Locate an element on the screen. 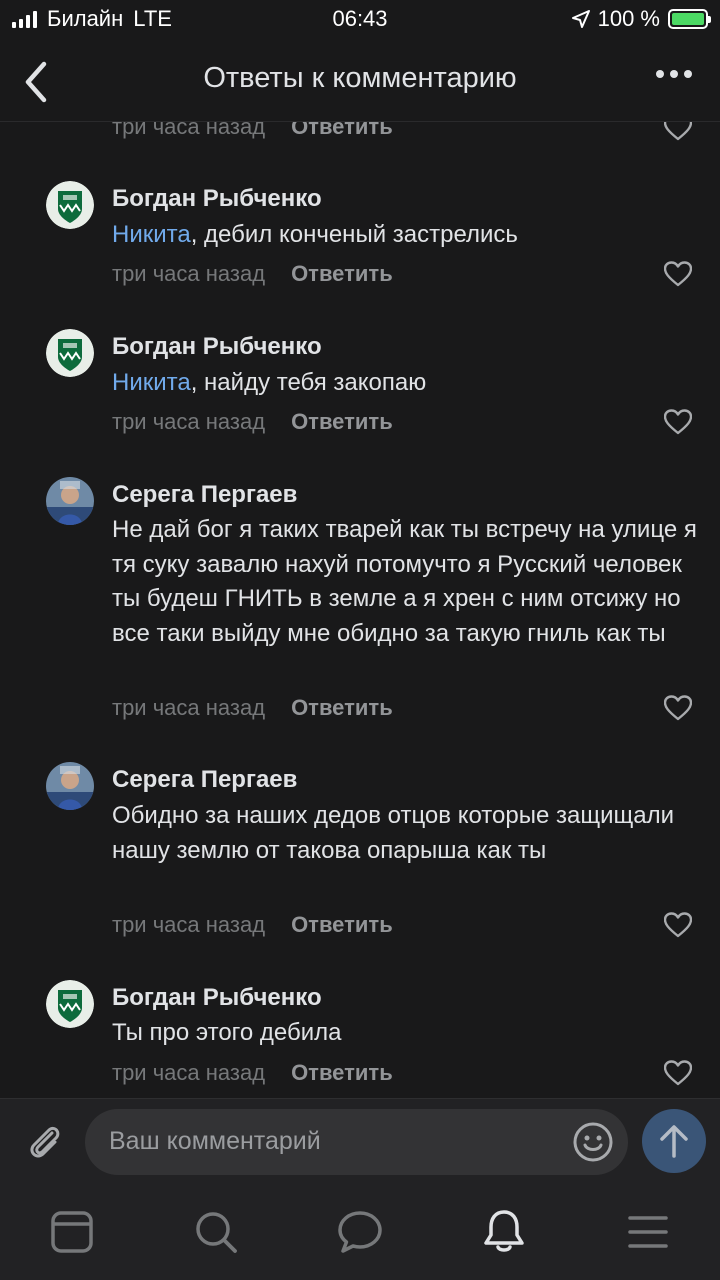 The height and width of the screenshot is (1280, 720). tab-bar is located at coordinates (360, 1232).